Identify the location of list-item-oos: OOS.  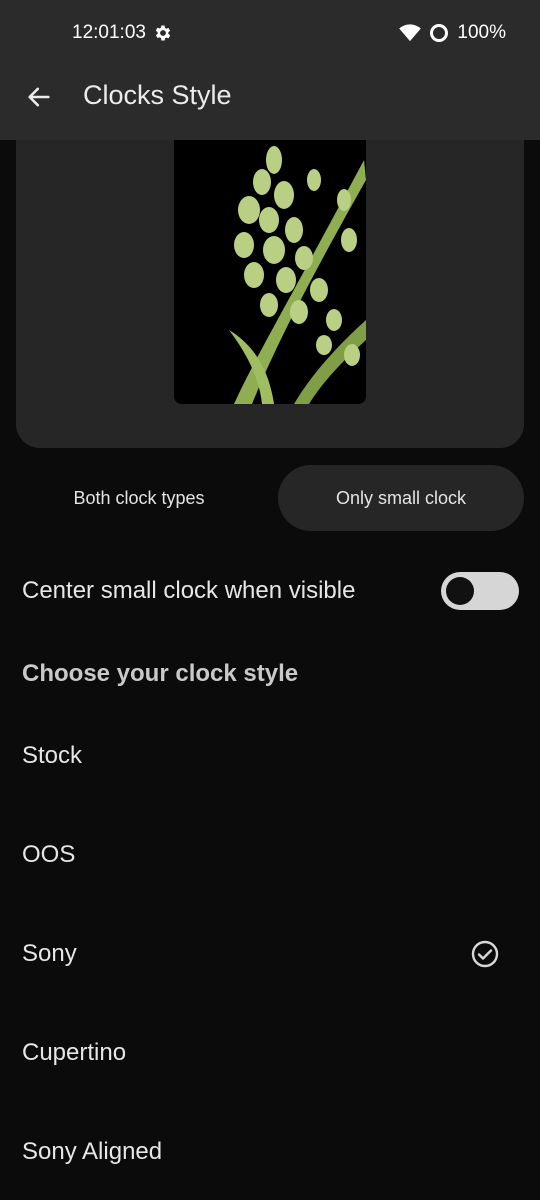
(270, 853).